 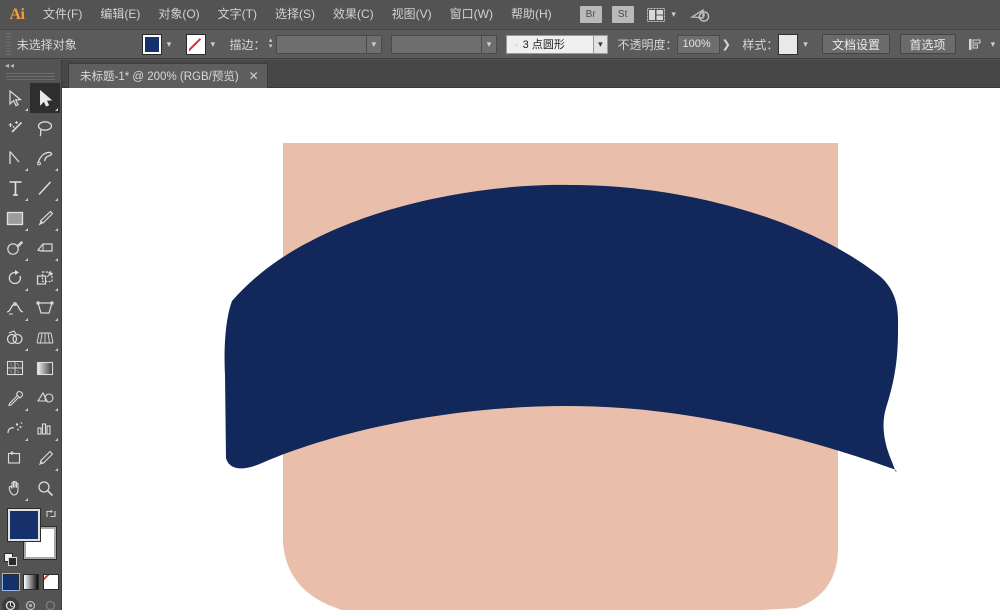 I want to click on tool-artboard, so click(x=15, y=458).